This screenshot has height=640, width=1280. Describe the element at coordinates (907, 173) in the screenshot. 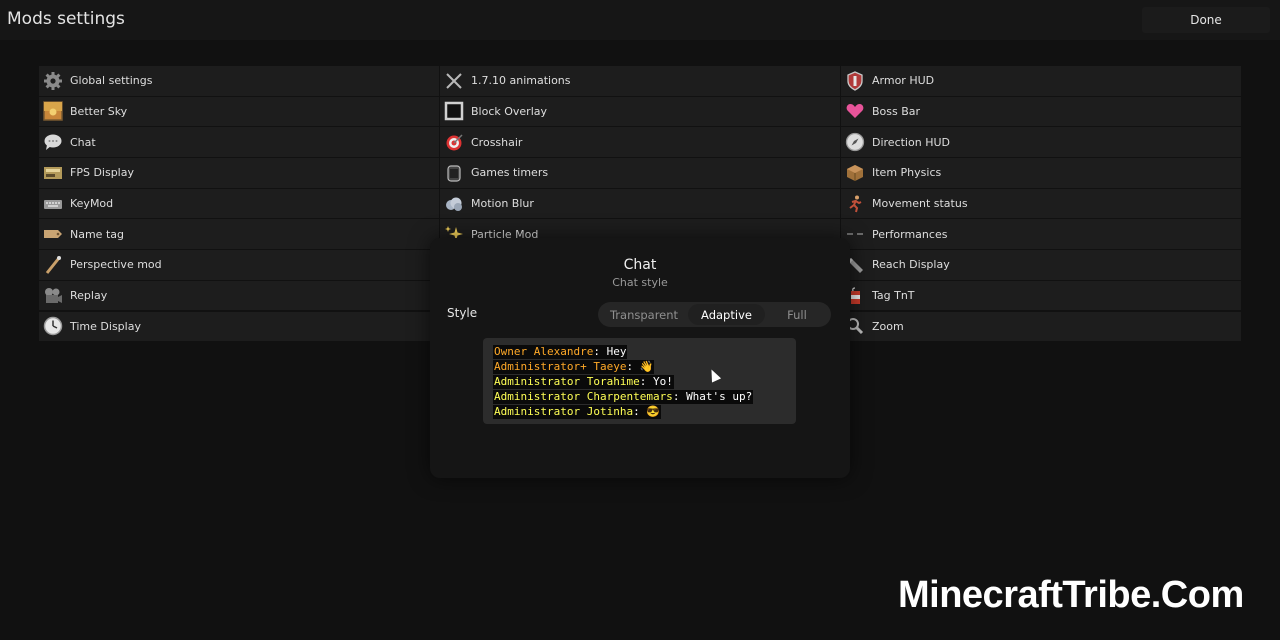

I see `mod-item-label: Item Physics` at that location.